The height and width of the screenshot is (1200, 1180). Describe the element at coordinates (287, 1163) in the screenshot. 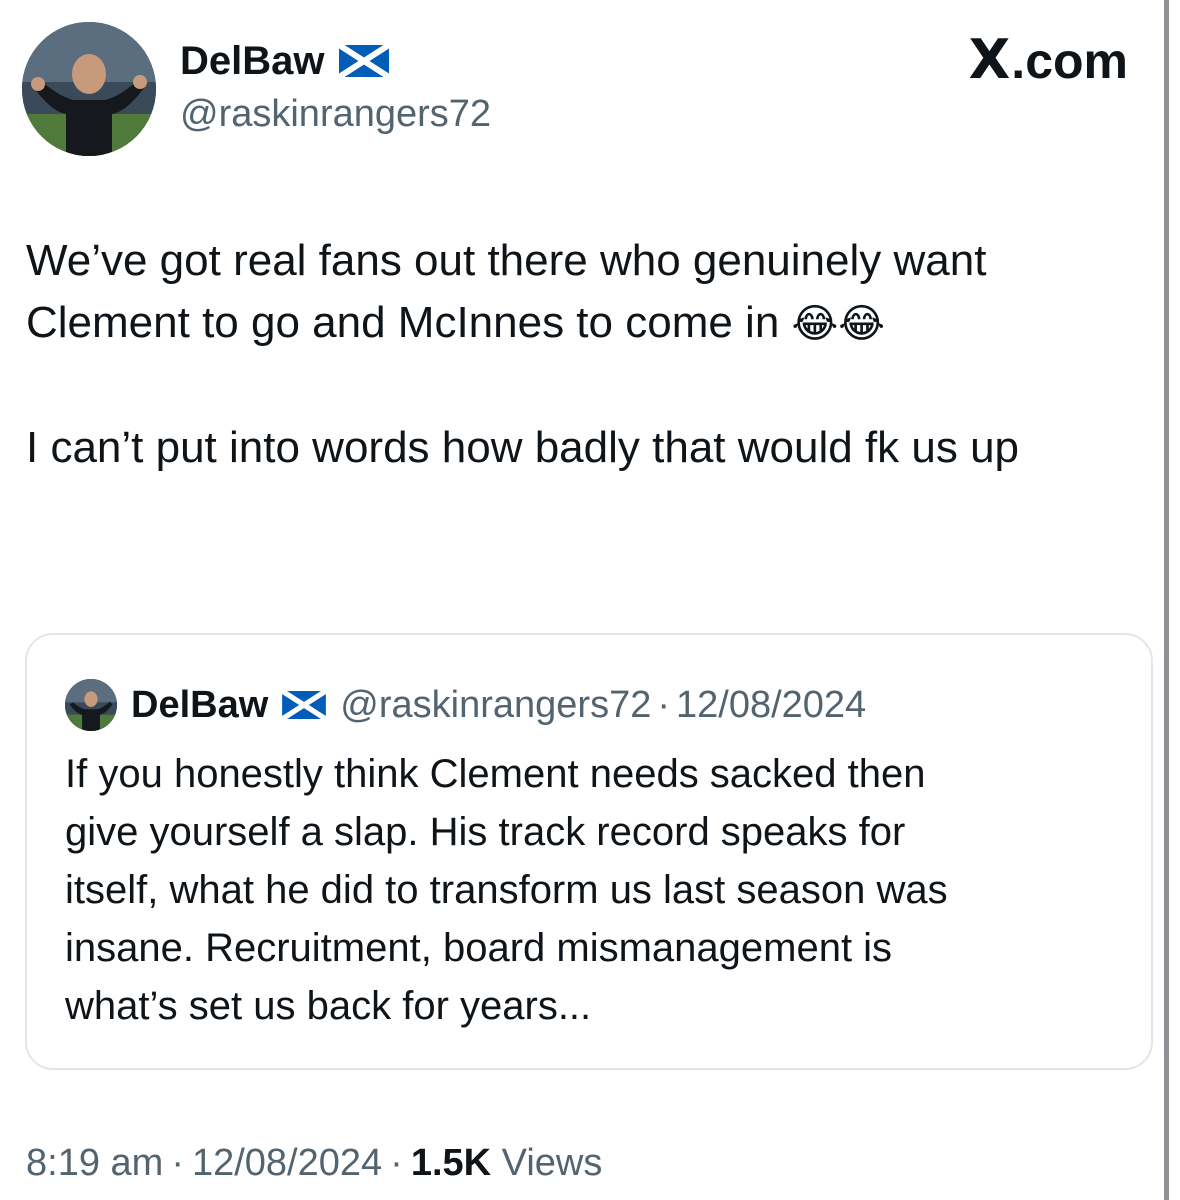

I see `tweet-date: 12/08/2024` at that location.